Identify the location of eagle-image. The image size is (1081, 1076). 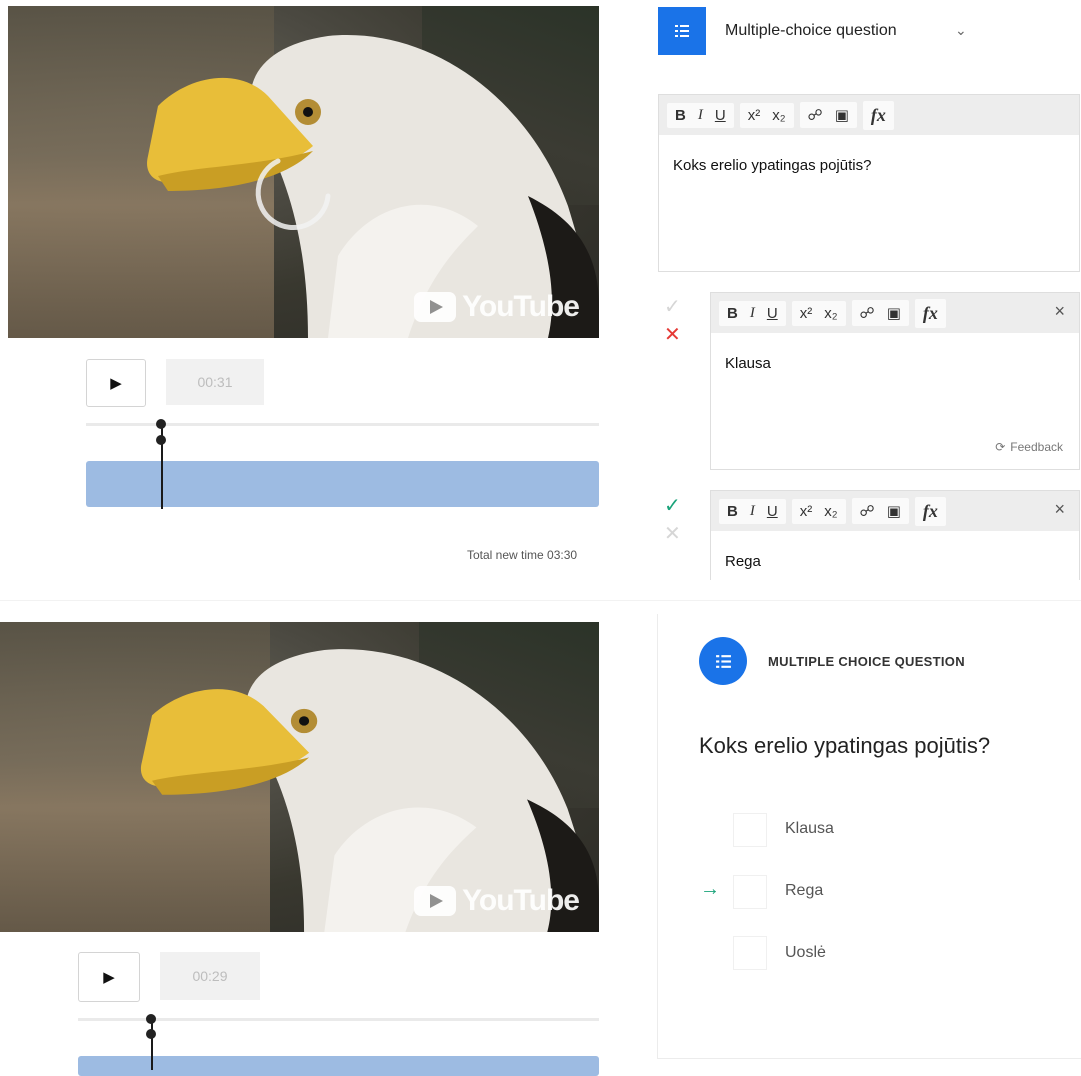
(373, 186).